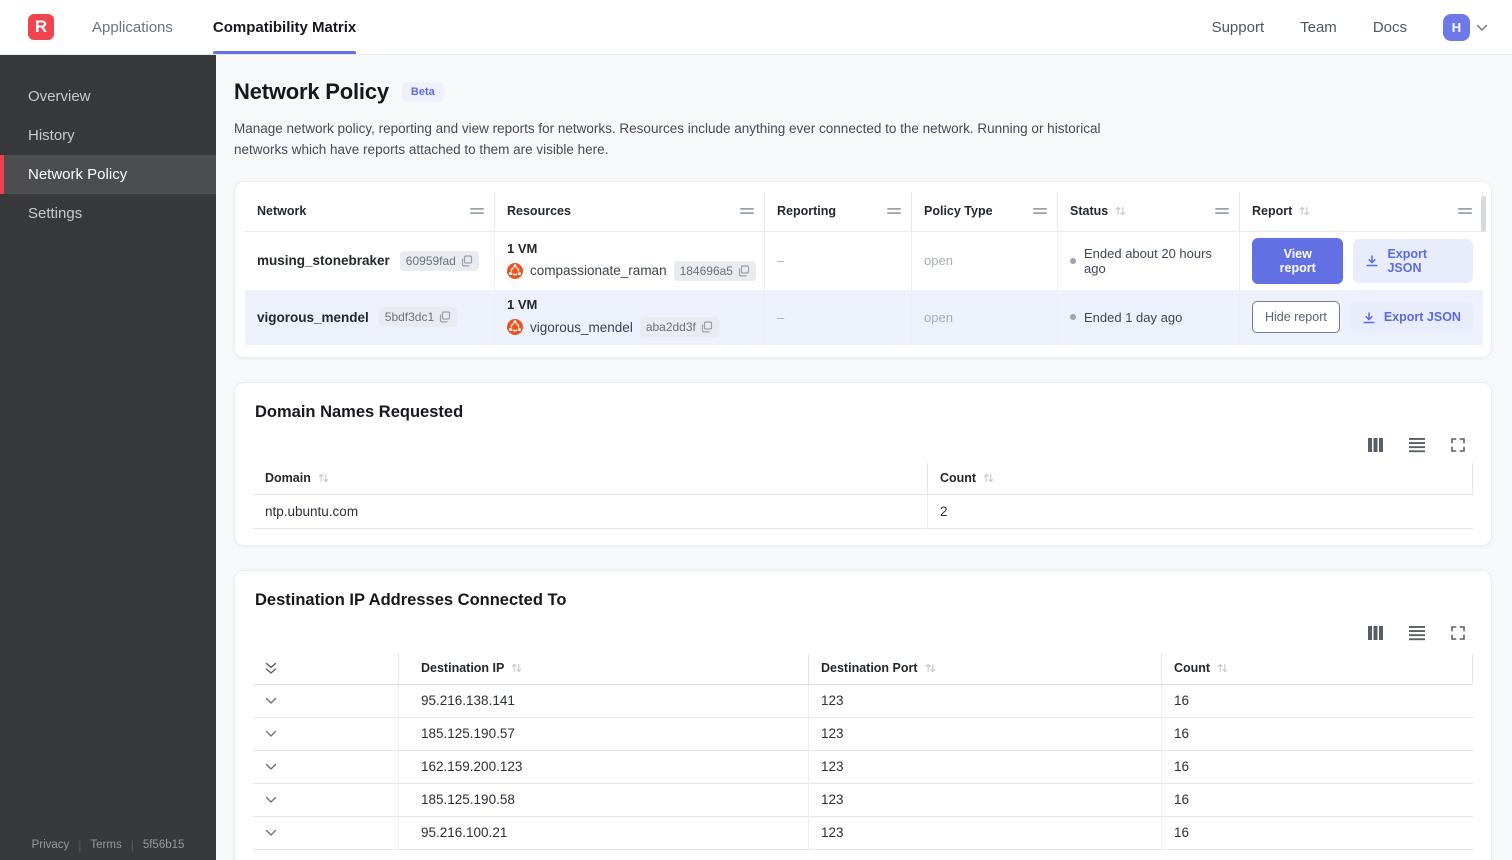 This screenshot has height=860, width=1512. I want to click on status-dot, so click(1073, 260).